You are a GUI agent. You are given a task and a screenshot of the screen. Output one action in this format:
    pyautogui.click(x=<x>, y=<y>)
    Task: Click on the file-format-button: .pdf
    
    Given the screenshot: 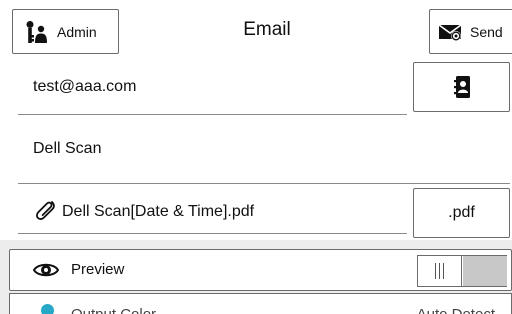 What is the action you would take?
    pyautogui.click(x=461, y=213)
    